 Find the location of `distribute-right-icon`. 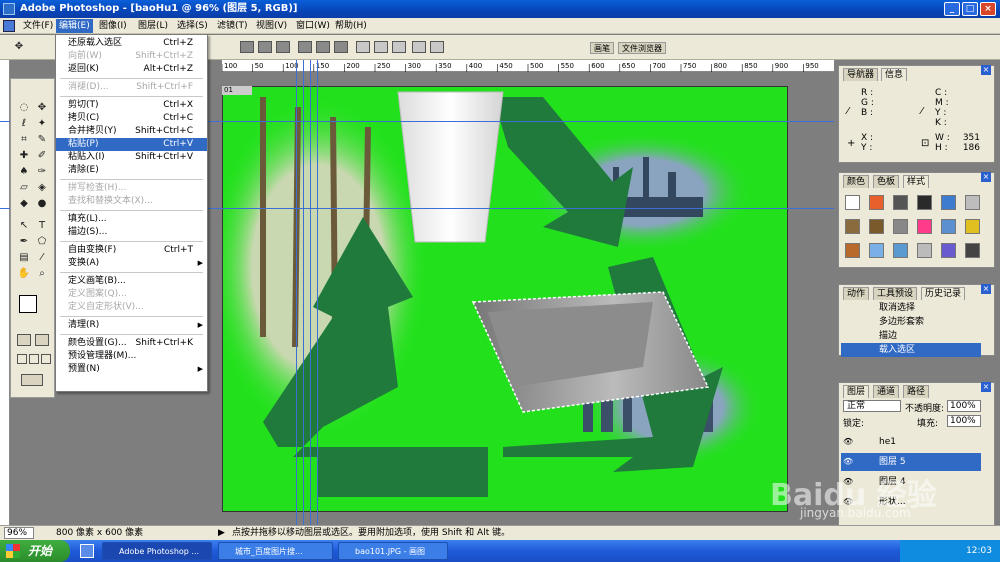

distribute-right-icon is located at coordinates (437, 47).